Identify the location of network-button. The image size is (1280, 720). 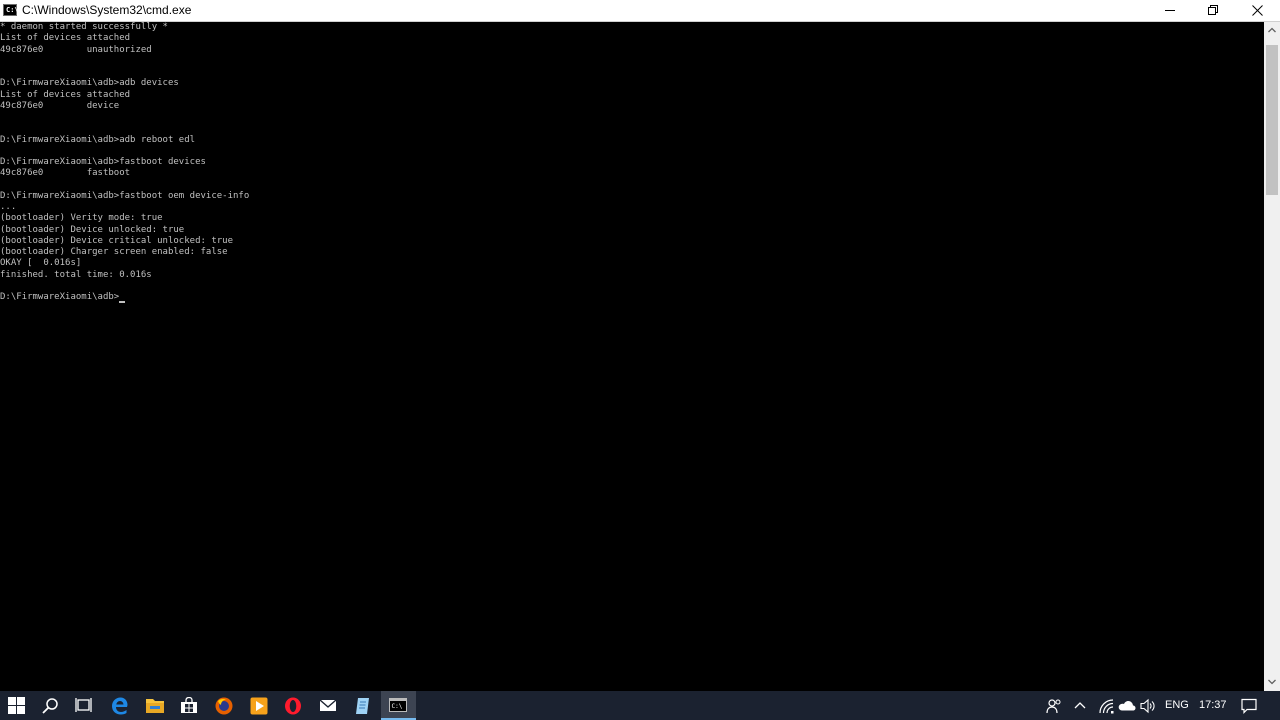
(1106, 705).